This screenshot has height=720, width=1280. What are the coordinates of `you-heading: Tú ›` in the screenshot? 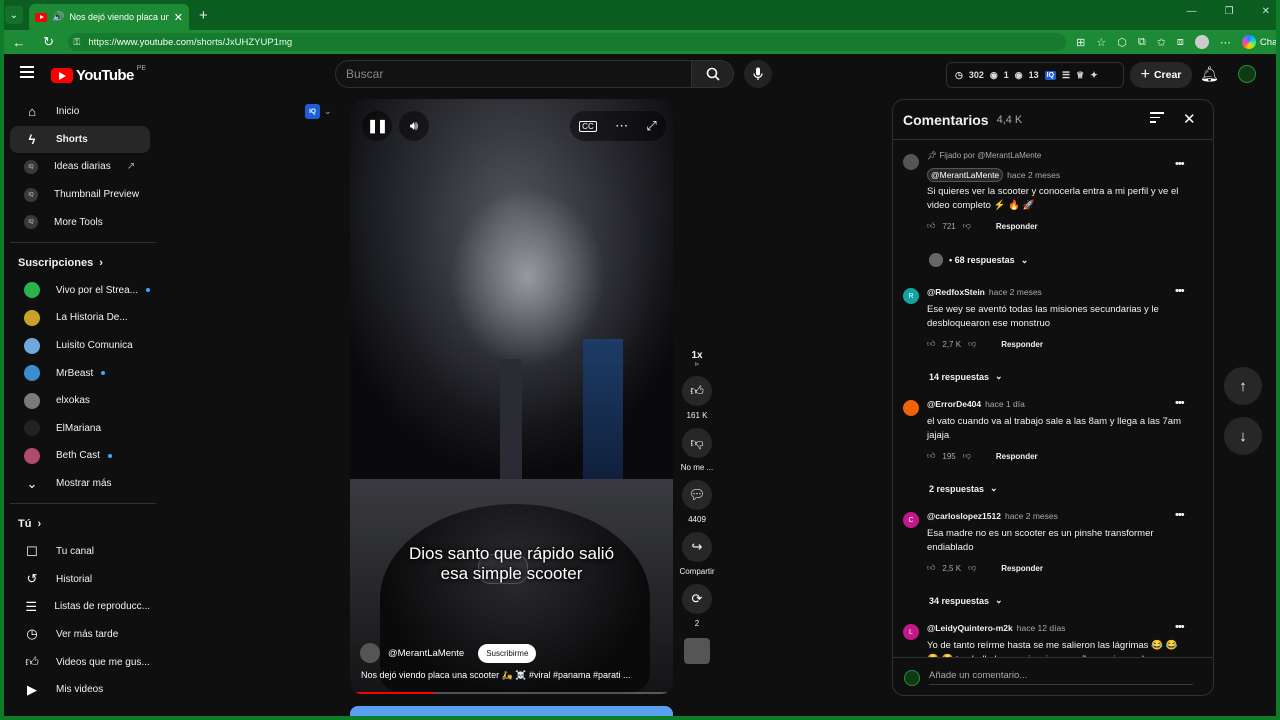 It's located at (80, 524).